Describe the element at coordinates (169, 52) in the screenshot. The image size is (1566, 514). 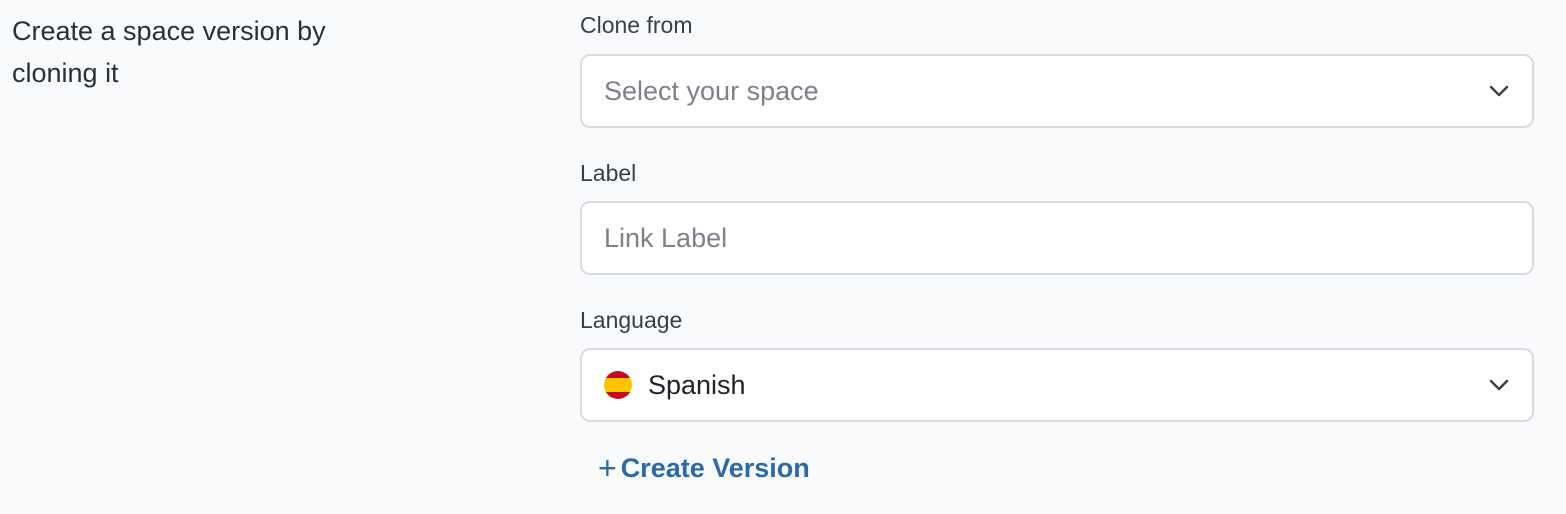
I see `section-description: Create a space version by cloning it` at that location.